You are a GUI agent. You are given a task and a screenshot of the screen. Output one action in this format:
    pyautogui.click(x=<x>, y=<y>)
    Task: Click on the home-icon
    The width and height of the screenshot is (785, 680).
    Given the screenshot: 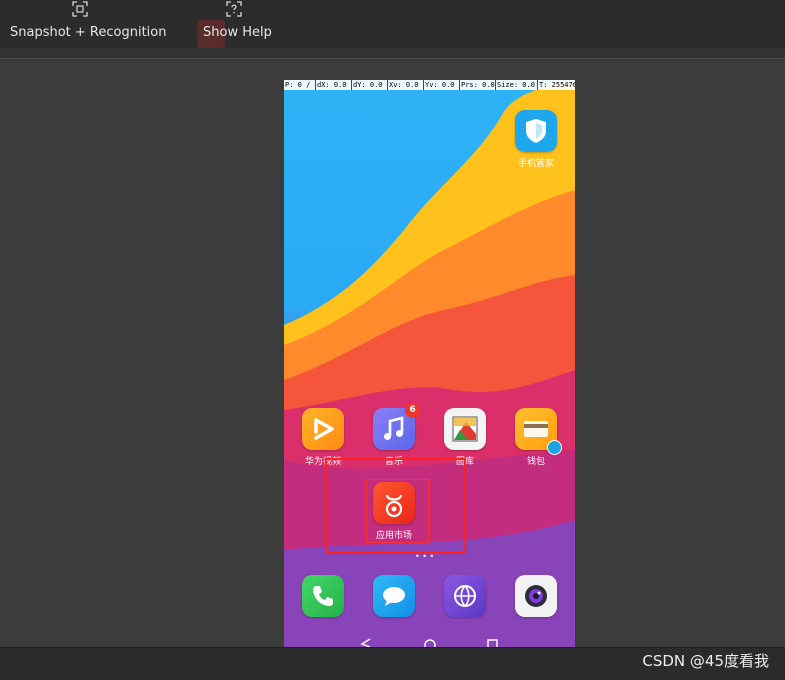 What is the action you would take?
    pyautogui.click(x=430, y=643)
    